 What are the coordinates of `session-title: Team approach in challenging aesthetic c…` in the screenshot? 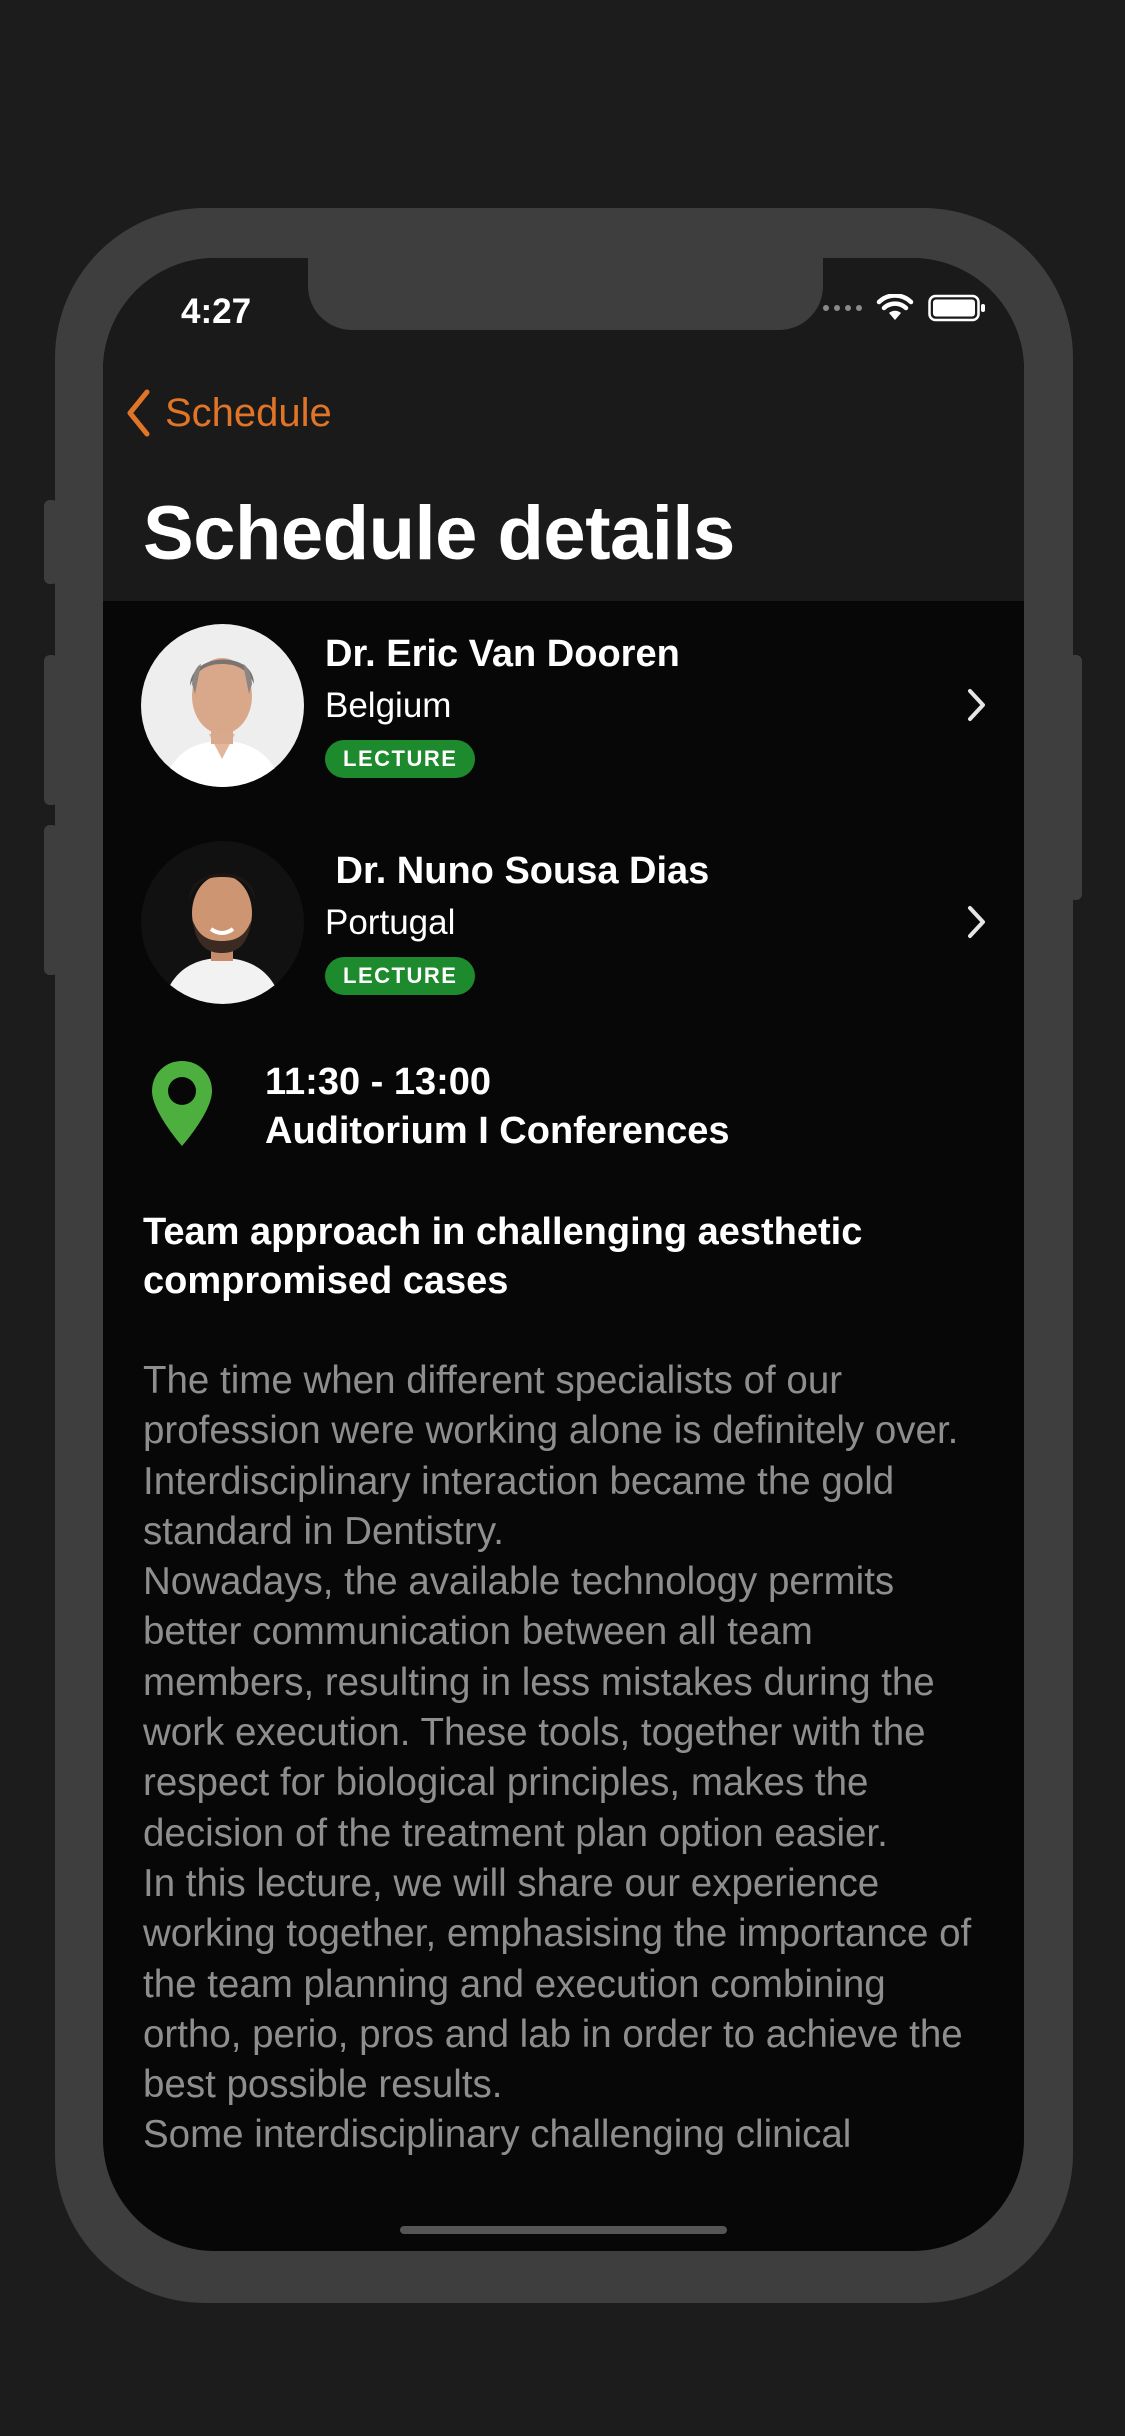 It's located at (503, 1256).